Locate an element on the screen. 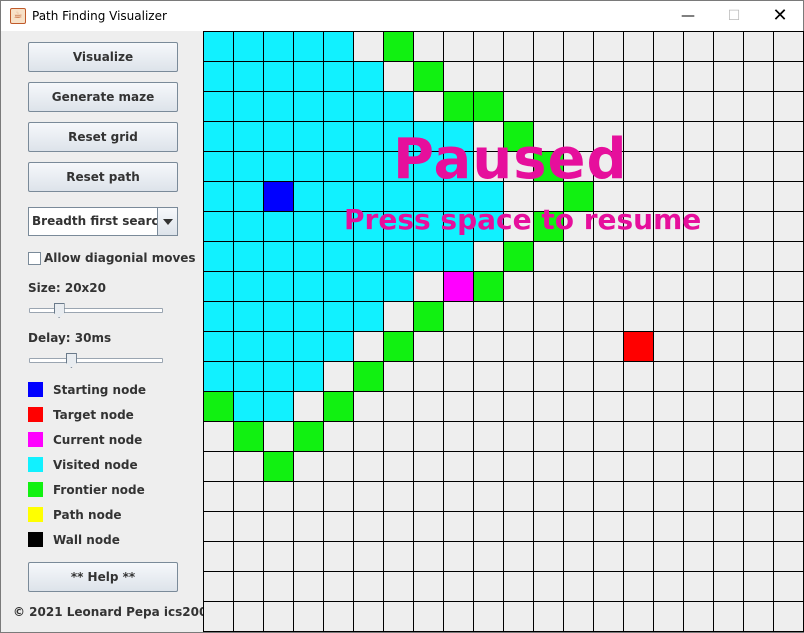 The width and height of the screenshot is (804, 633). reset-grid-button: Reset grid is located at coordinates (103, 137).